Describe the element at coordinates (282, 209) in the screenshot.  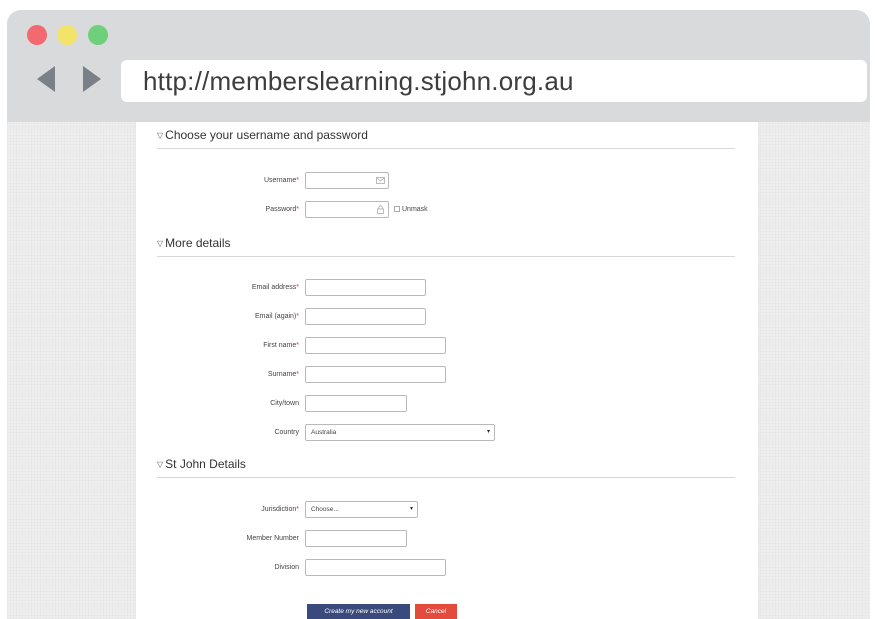
I see `password-label: Password*` at that location.